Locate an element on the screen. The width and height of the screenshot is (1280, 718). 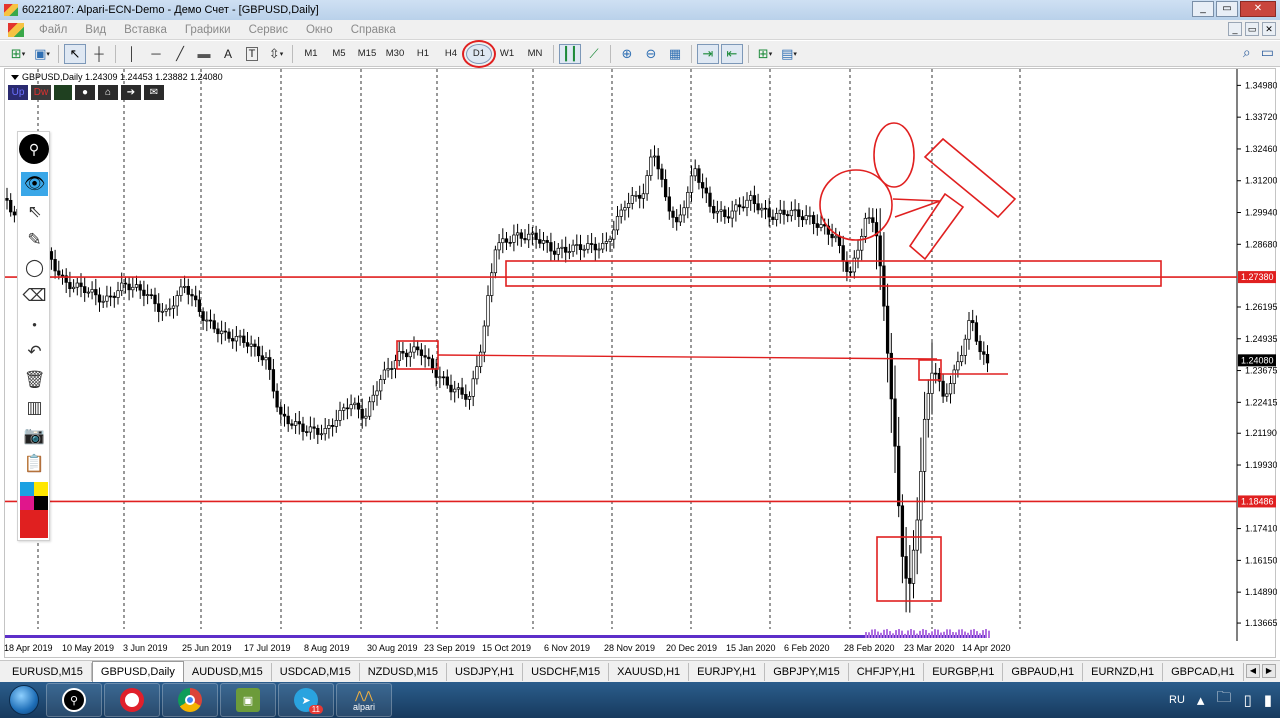
mdi-minimize-button: _ is located at coordinates (1235, 29).